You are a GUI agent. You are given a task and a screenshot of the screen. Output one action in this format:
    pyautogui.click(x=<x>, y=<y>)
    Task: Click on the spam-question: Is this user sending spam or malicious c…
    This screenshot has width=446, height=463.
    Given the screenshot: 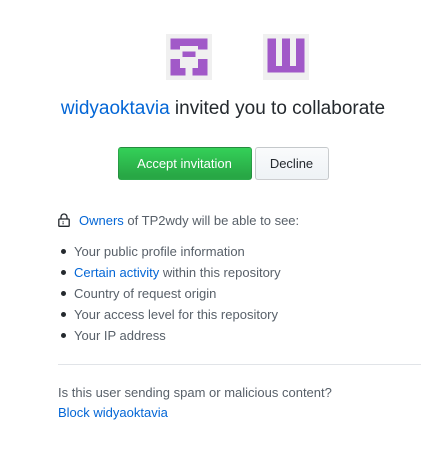 What is the action you would take?
    pyautogui.click(x=195, y=392)
    